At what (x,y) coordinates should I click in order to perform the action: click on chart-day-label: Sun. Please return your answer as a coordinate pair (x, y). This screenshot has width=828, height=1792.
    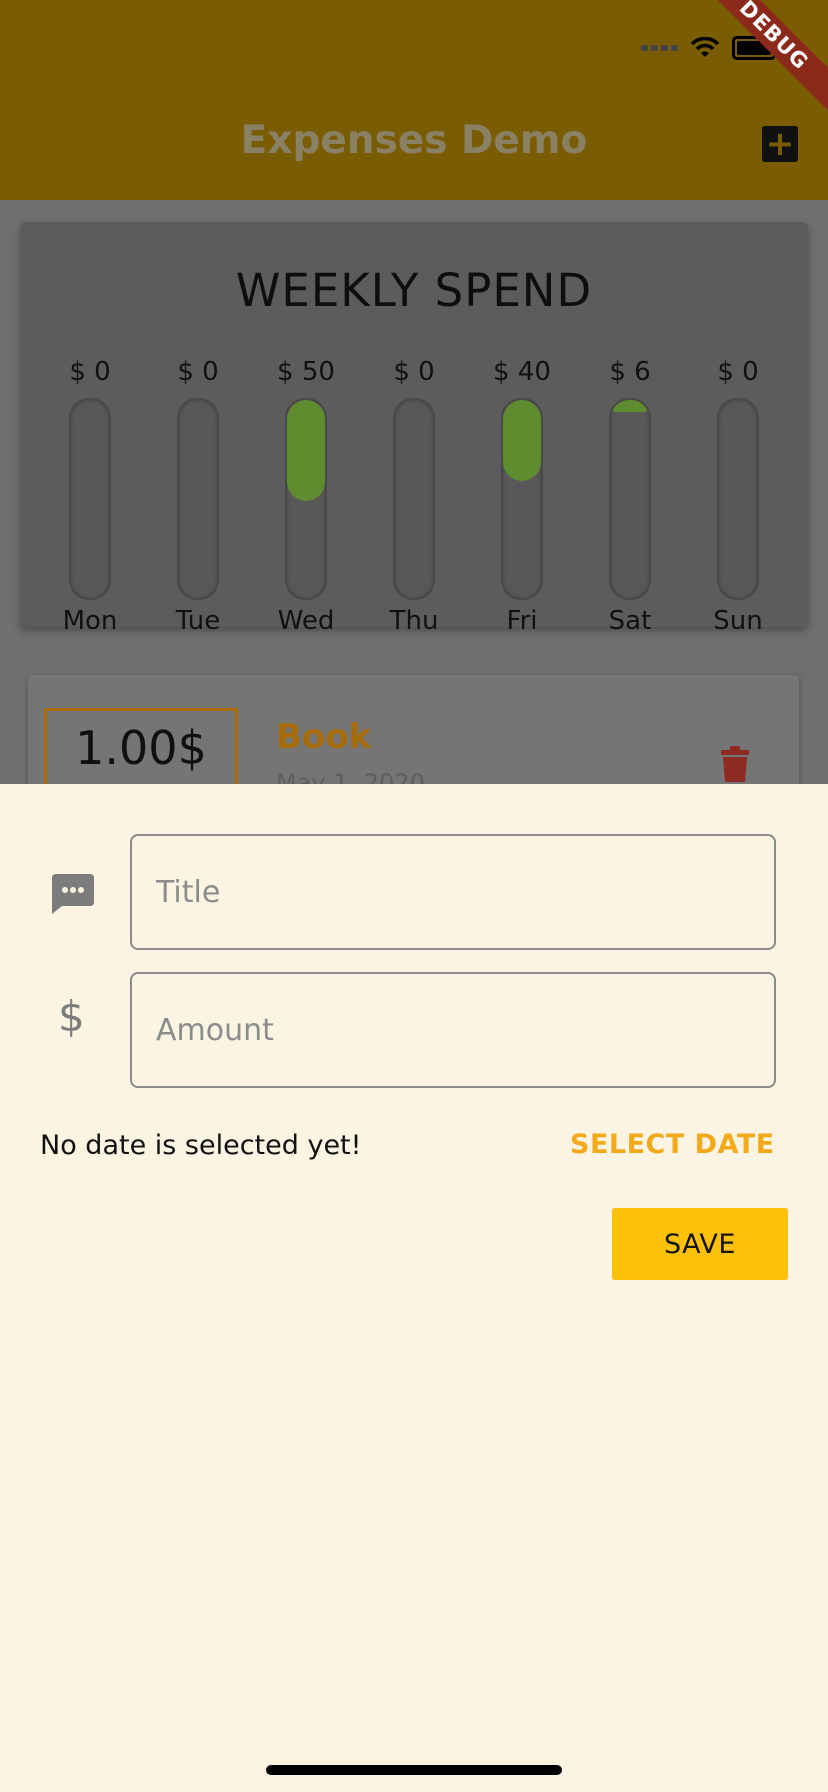
    Looking at the image, I should click on (738, 621).